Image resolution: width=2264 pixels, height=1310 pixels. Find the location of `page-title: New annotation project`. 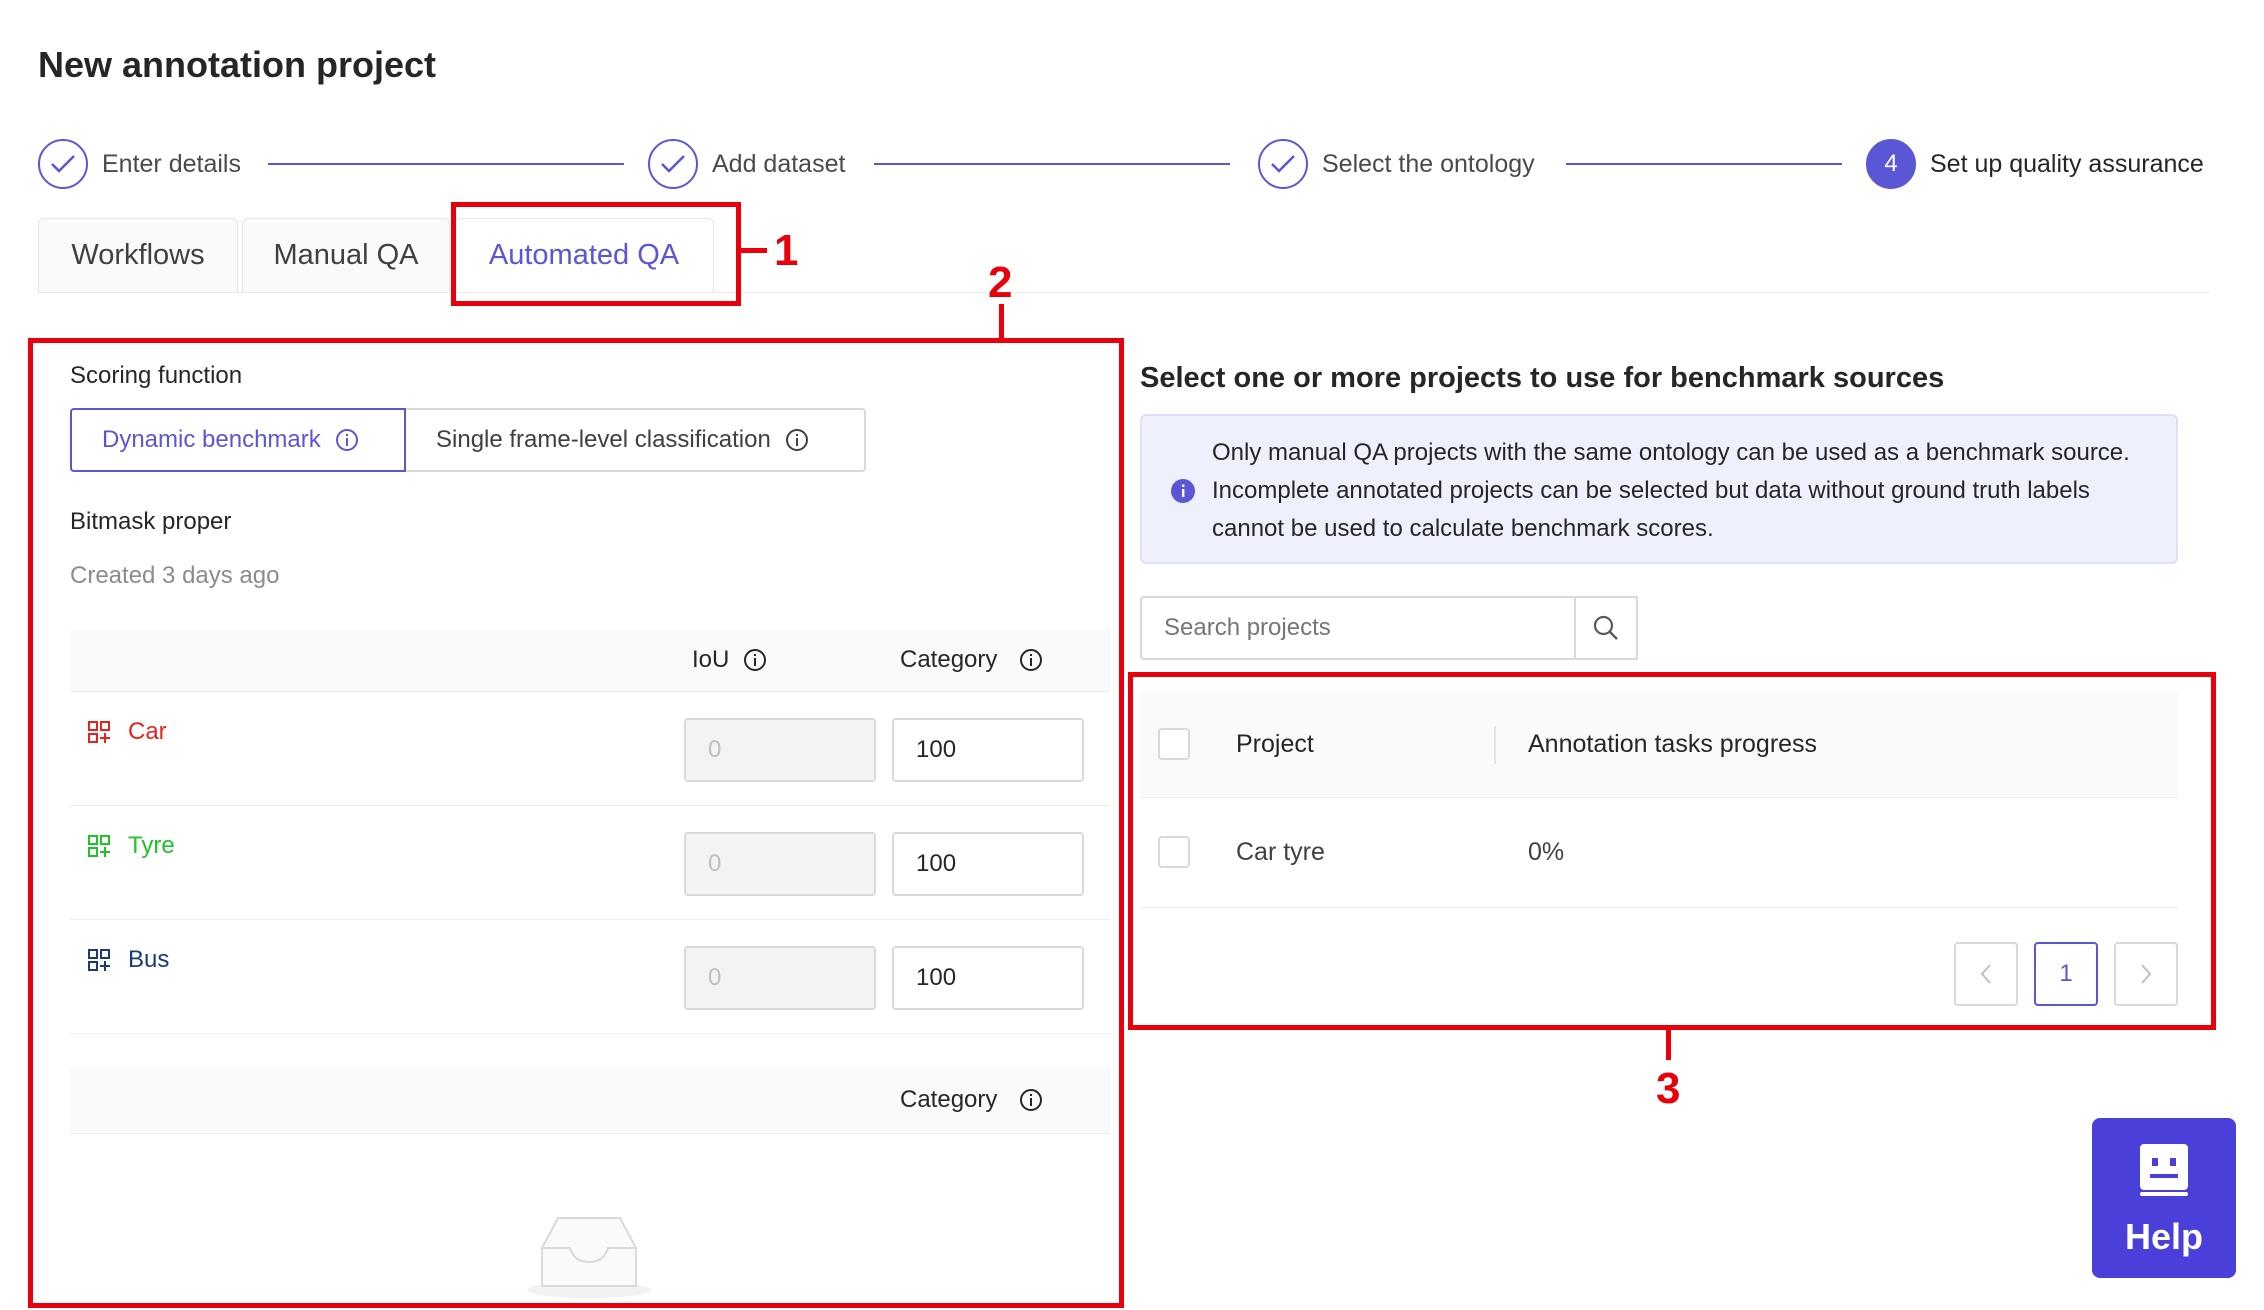

page-title: New annotation project is located at coordinates (237, 64).